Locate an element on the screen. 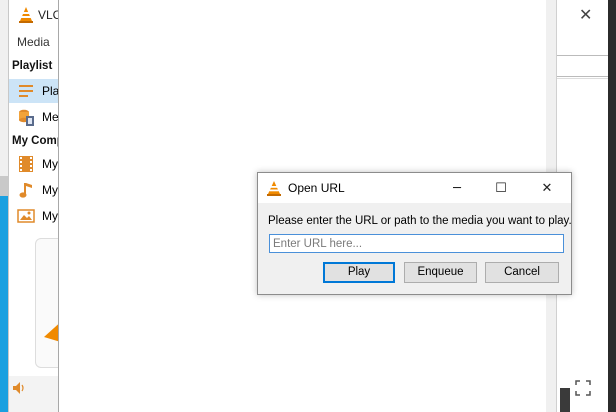 The image size is (616, 412). playlist-section-header: Playlist is located at coordinates (32, 66).